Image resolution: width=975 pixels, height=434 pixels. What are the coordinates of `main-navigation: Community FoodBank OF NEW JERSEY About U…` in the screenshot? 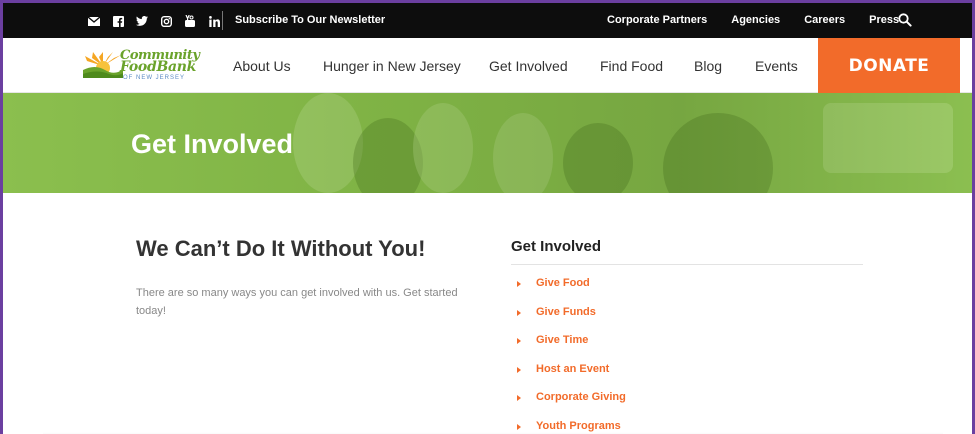 It's located at (487, 65).